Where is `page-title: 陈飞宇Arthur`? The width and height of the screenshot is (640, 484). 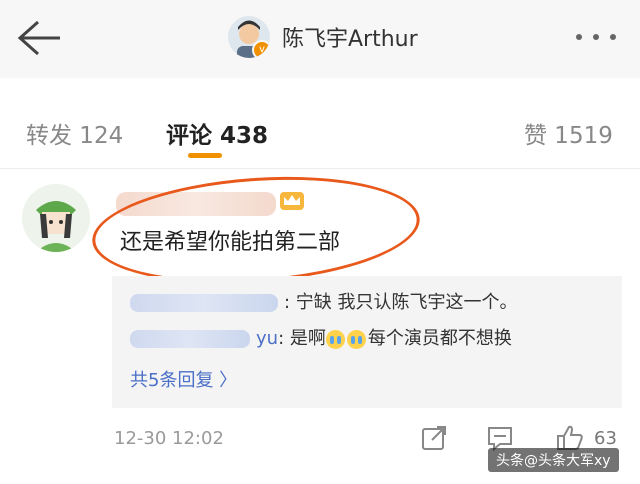
page-title: 陈飞宇Arthur is located at coordinates (350, 39).